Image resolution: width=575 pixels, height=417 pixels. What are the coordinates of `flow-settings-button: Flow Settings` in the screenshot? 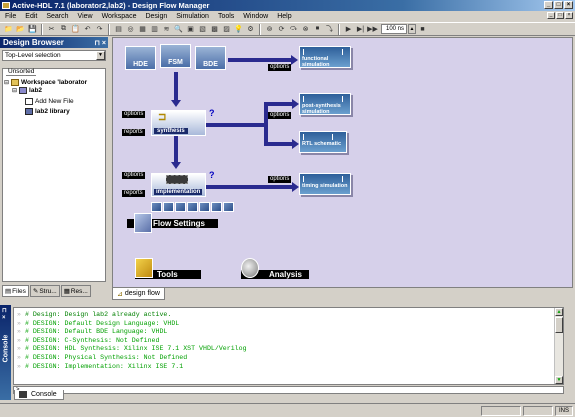 It's located at (172, 223).